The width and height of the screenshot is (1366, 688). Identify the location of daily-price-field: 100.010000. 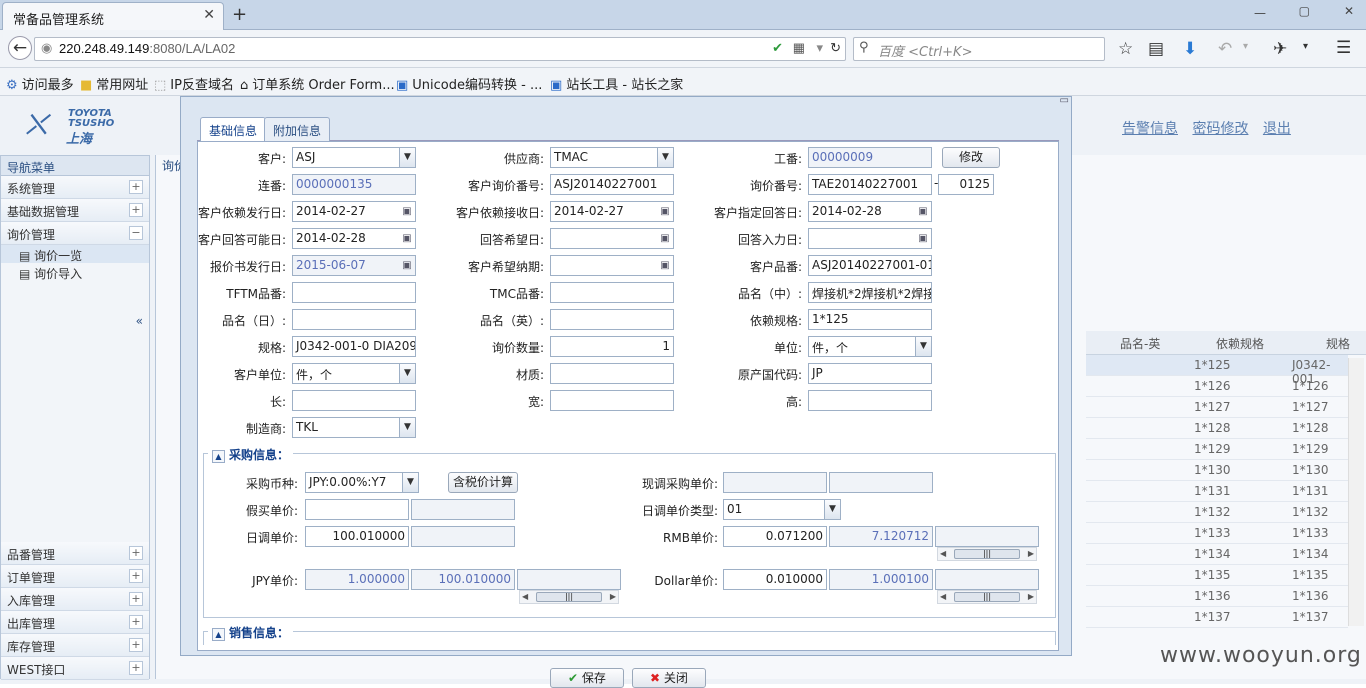
(357, 536).